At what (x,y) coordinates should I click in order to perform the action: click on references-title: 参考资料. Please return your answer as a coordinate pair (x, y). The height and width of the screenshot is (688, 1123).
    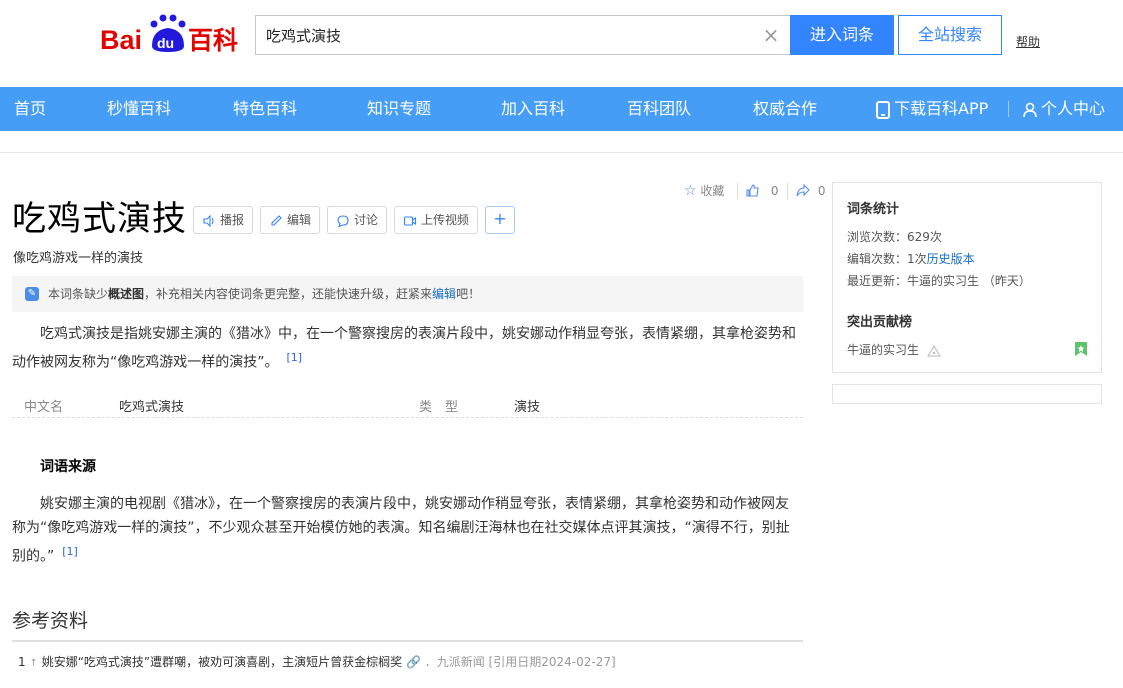
    Looking at the image, I should click on (50, 621).